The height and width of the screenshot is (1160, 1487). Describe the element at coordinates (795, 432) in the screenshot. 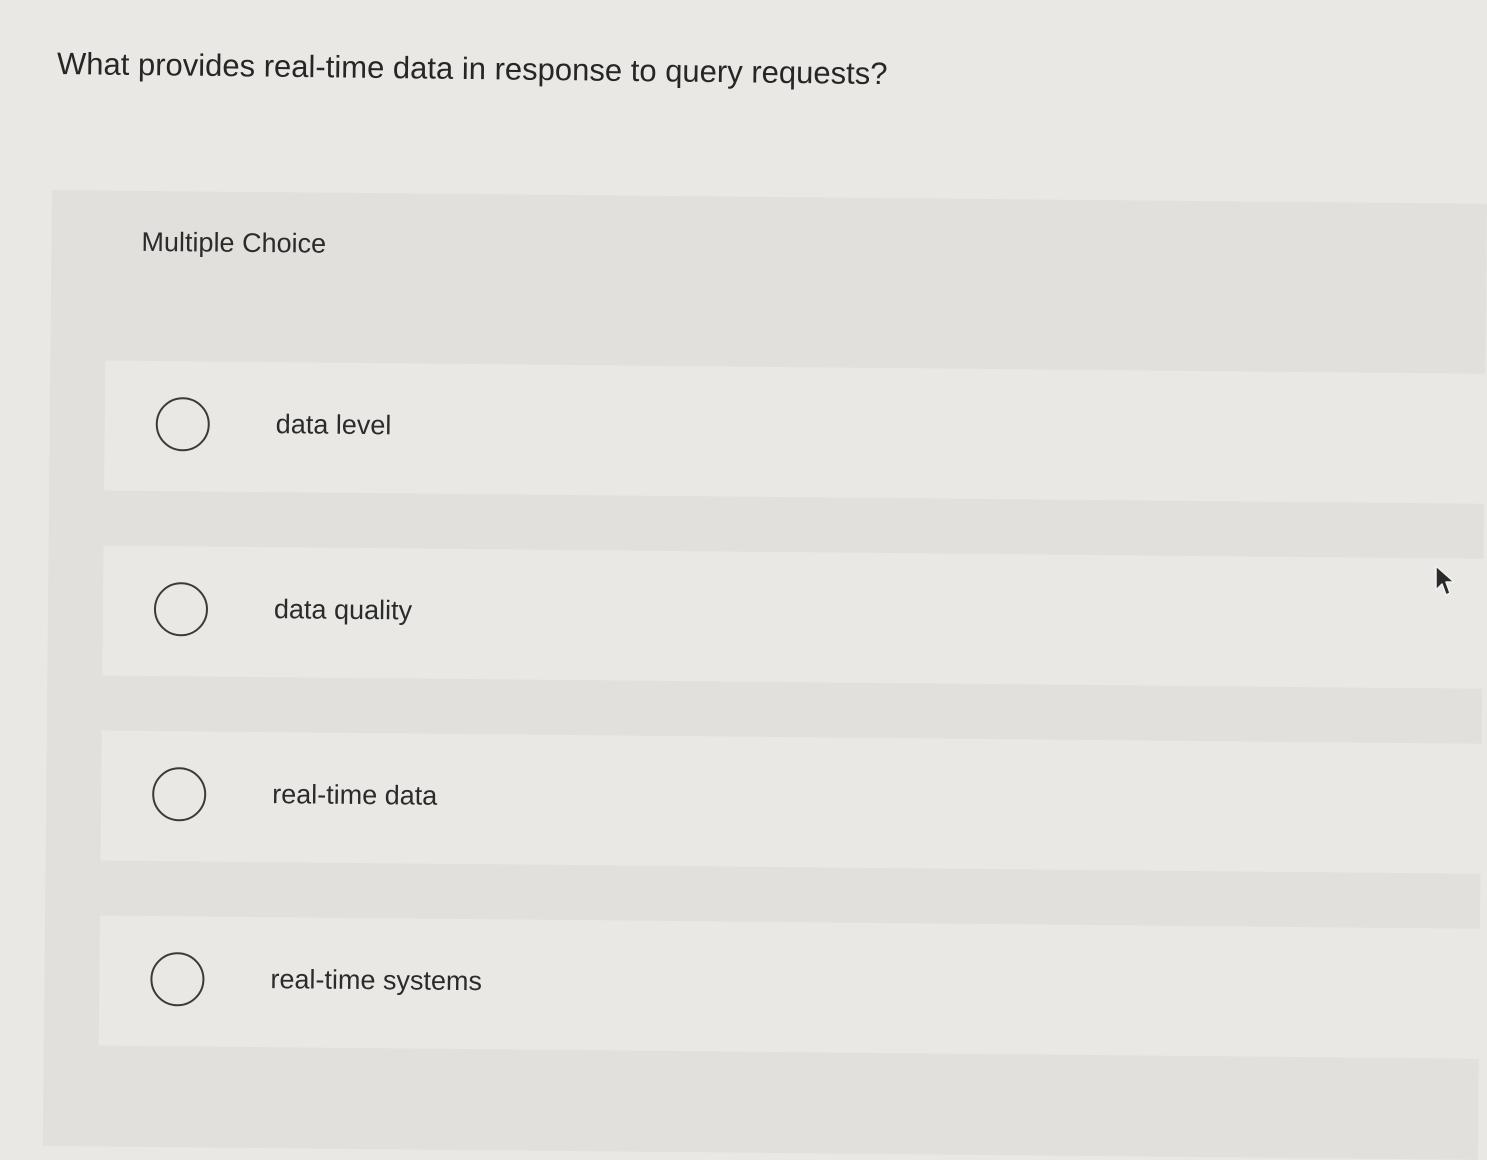

I see `answer-option-1: data level` at that location.